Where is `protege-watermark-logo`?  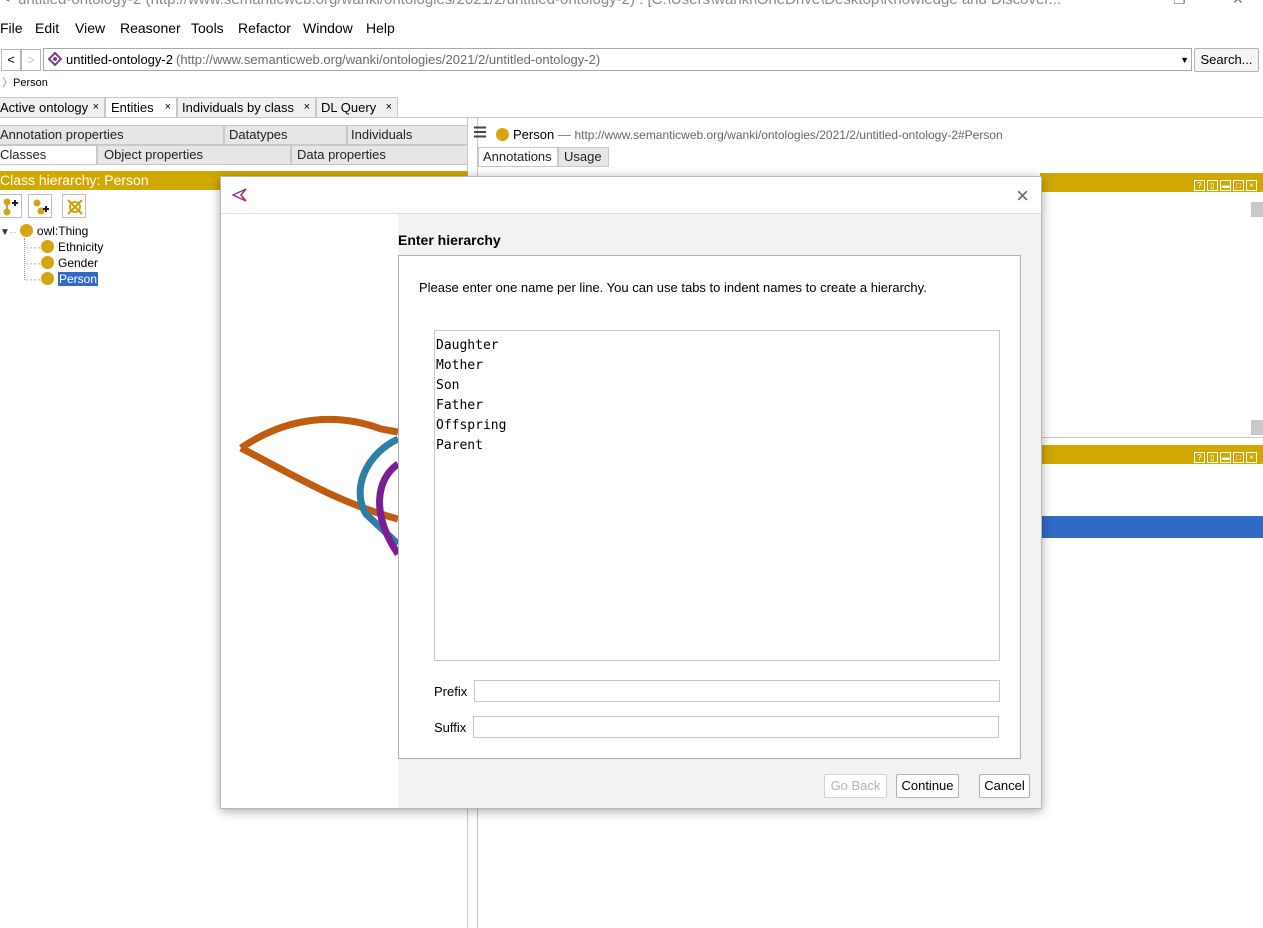 protege-watermark-logo is located at coordinates (309, 511).